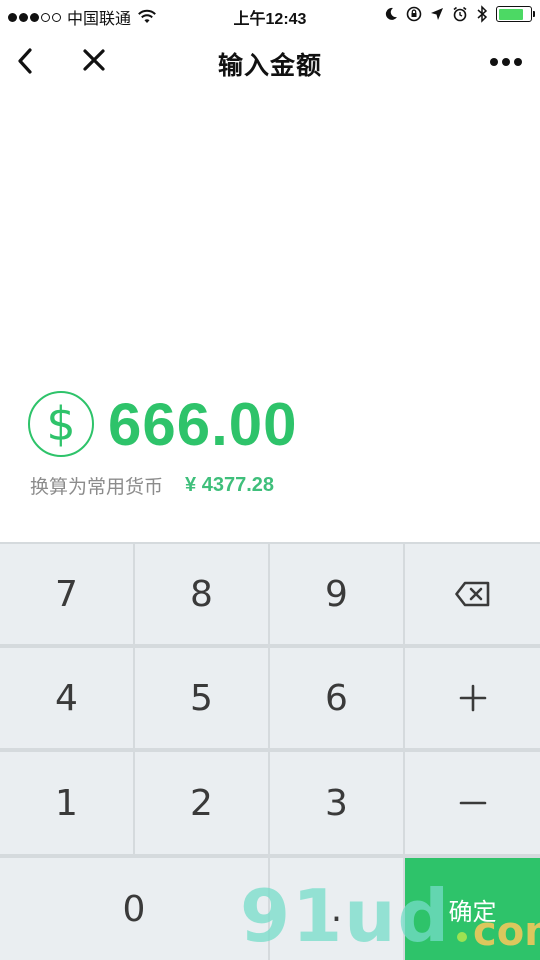 This screenshot has width=540, height=960. I want to click on moon-icon, so click(391, 13).